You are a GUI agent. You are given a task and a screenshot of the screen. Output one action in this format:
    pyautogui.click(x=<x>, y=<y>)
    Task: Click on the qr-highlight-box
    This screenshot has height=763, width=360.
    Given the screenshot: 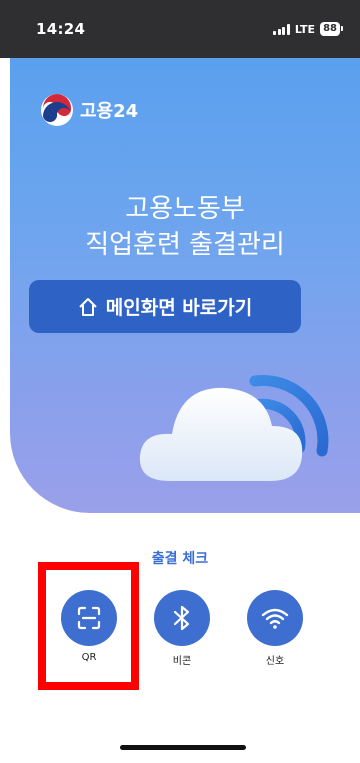 What is the action you would take?
    pyautogui.click(x=88, y=626)
    